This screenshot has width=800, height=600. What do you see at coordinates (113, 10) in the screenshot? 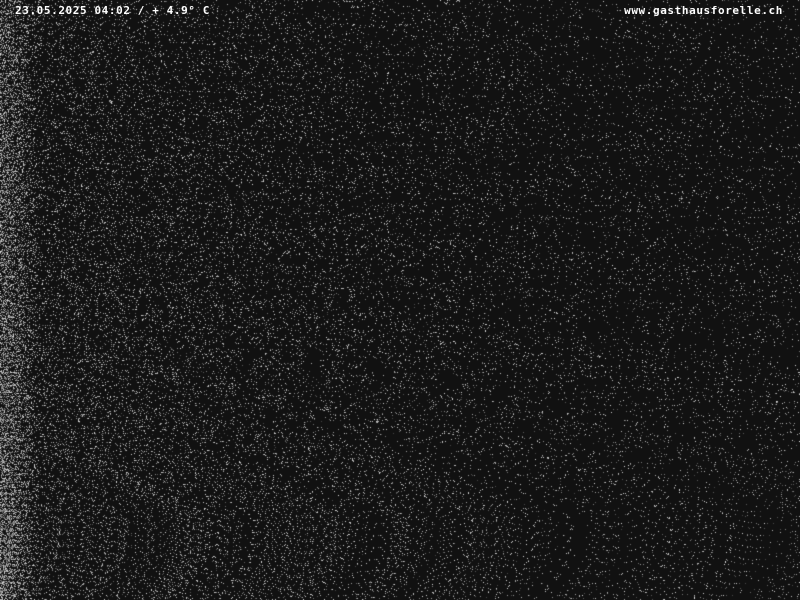
I see `timestamp-temperature-label: 23.05.2025 04:02 / + 4.9° C` at bounding box center [113, 10].